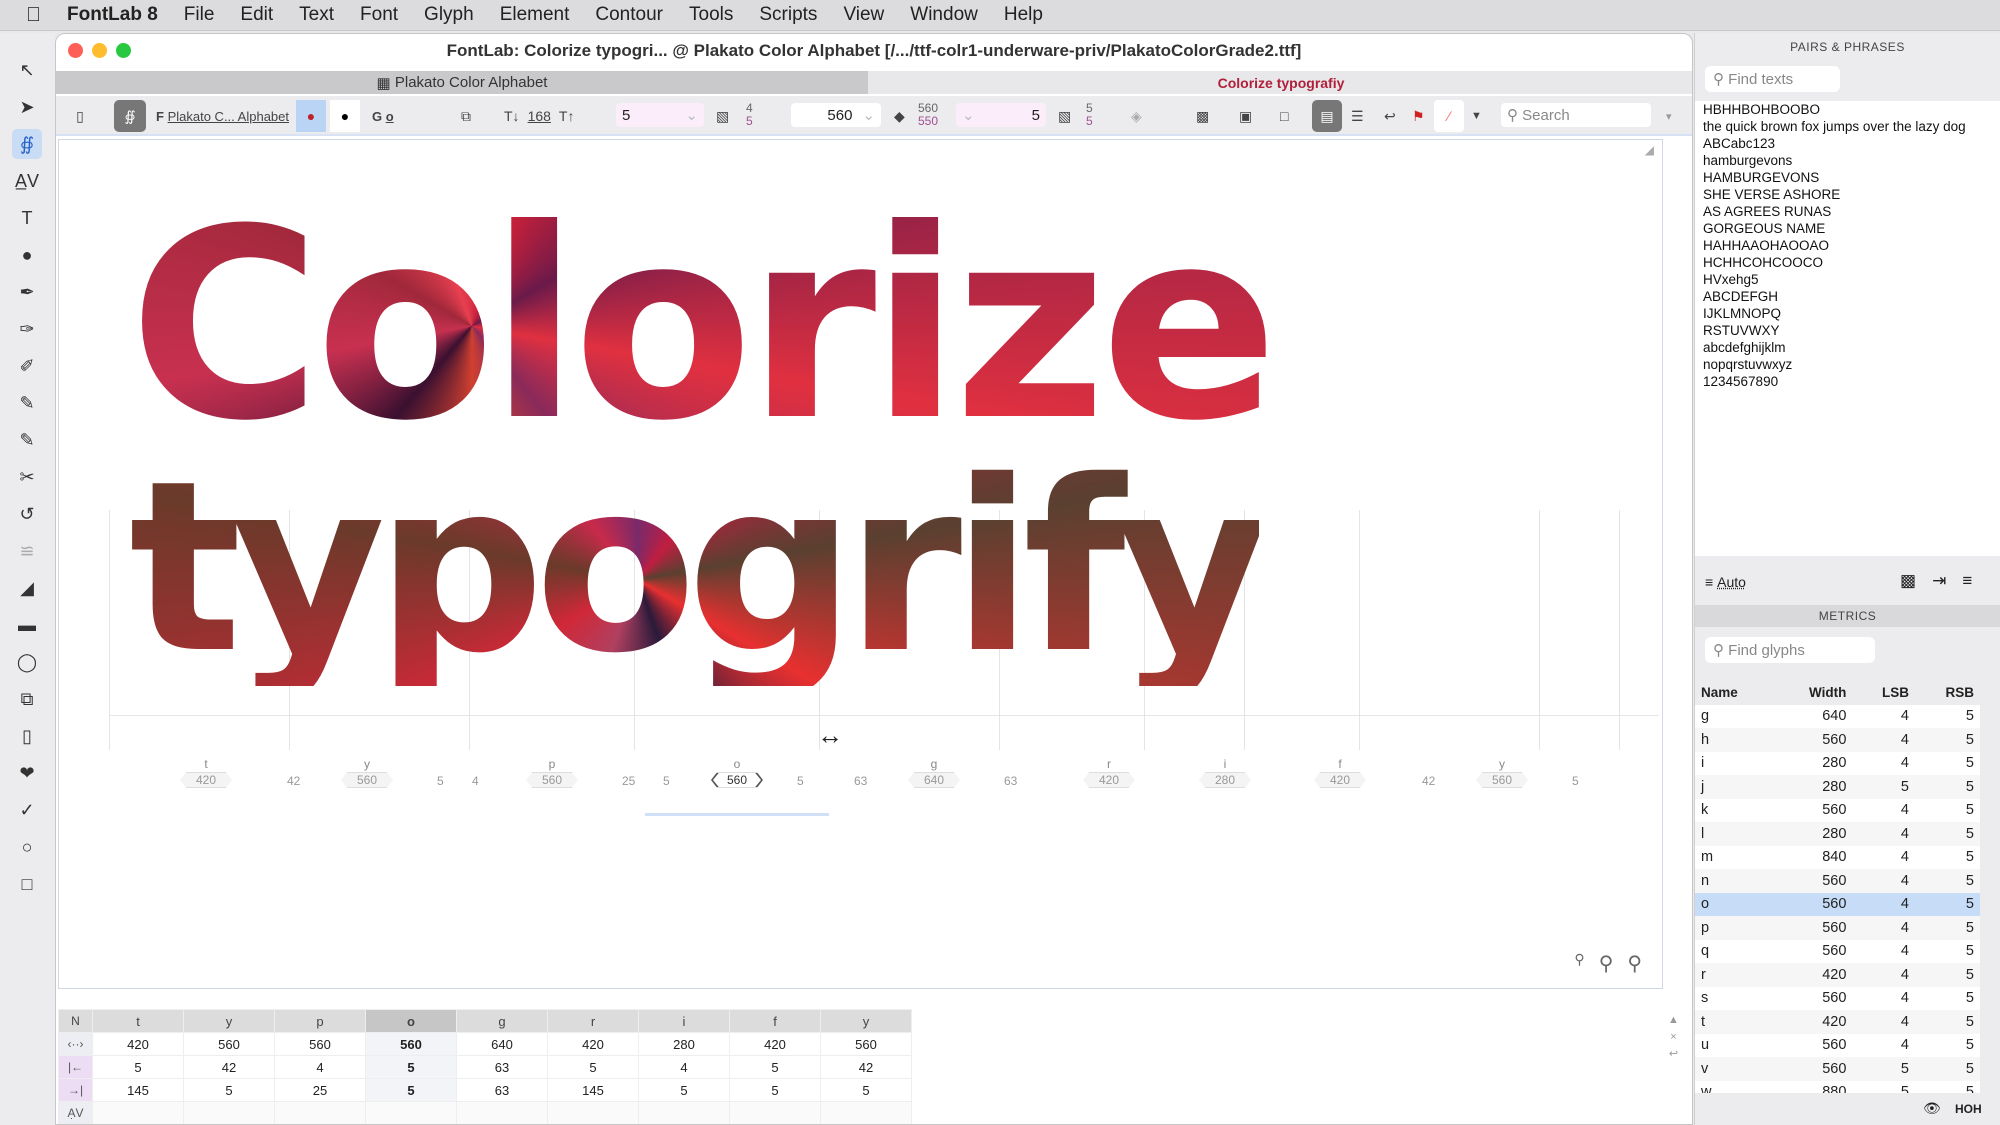 The image size is (2000, 1125). I want to click on font-selector: F Plakato C... Alphabet, so click(222, 116).